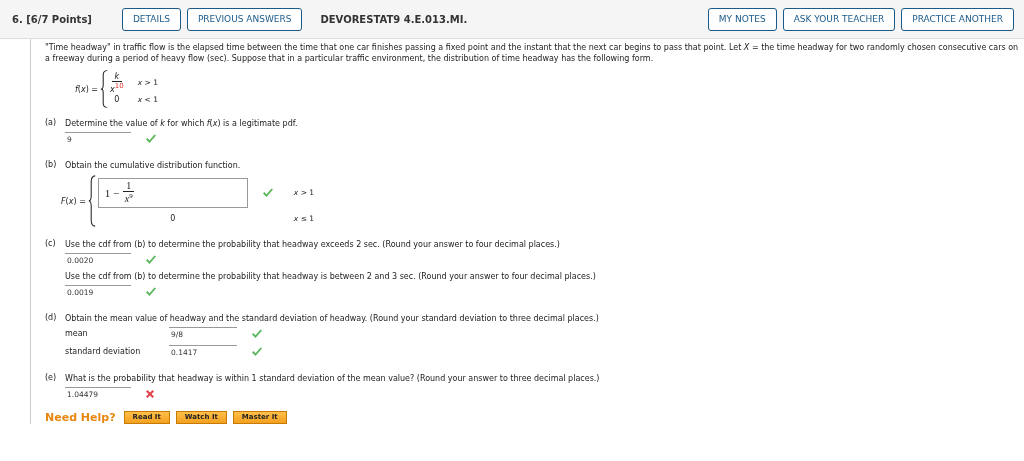  Describe the element at coordinates (117, 82) in the screenshot. I see `fraction: k x$^{10}$` at that location.